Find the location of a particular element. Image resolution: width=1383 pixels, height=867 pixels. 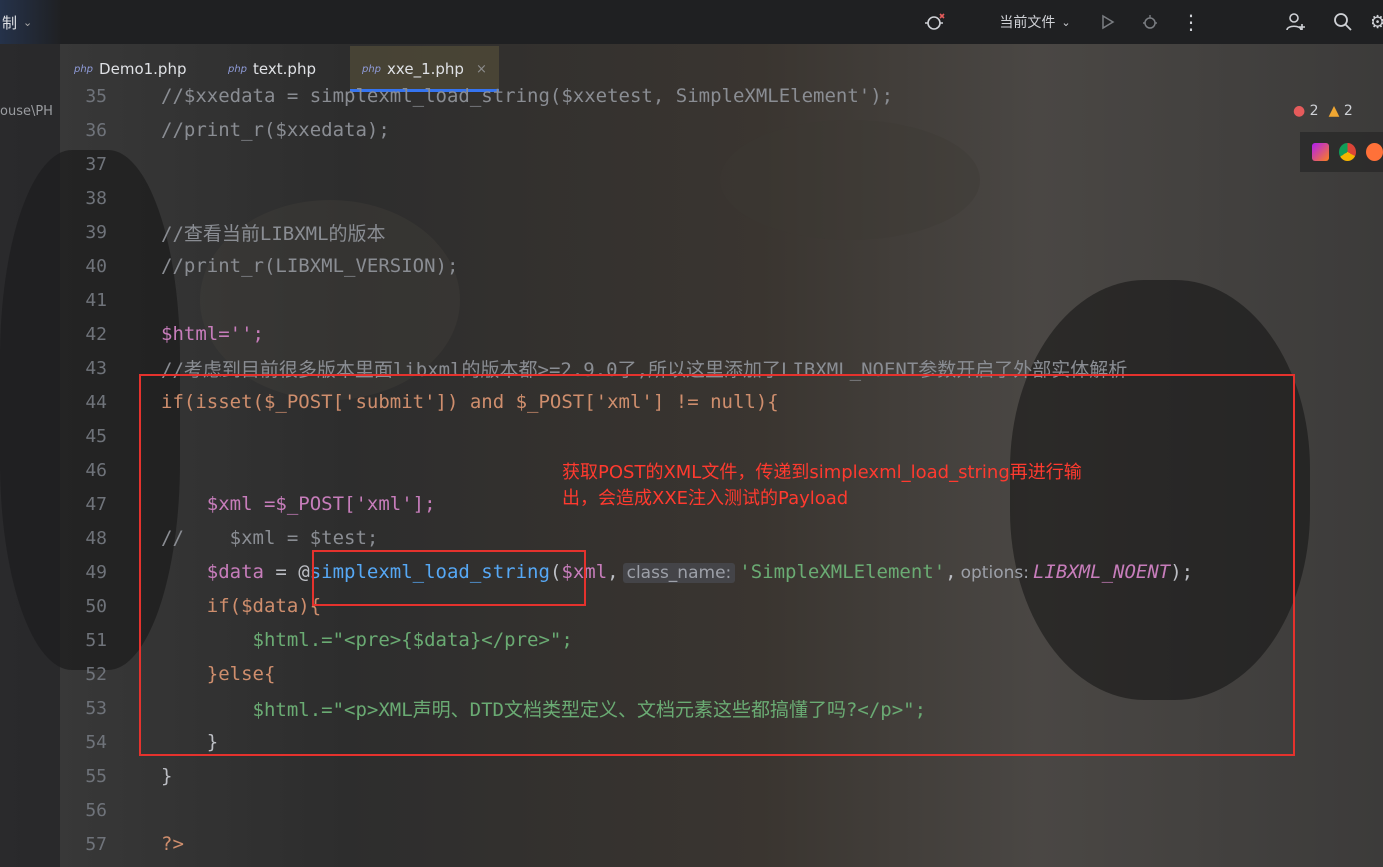

line-number: 49 is located at coordinates (96, 572).